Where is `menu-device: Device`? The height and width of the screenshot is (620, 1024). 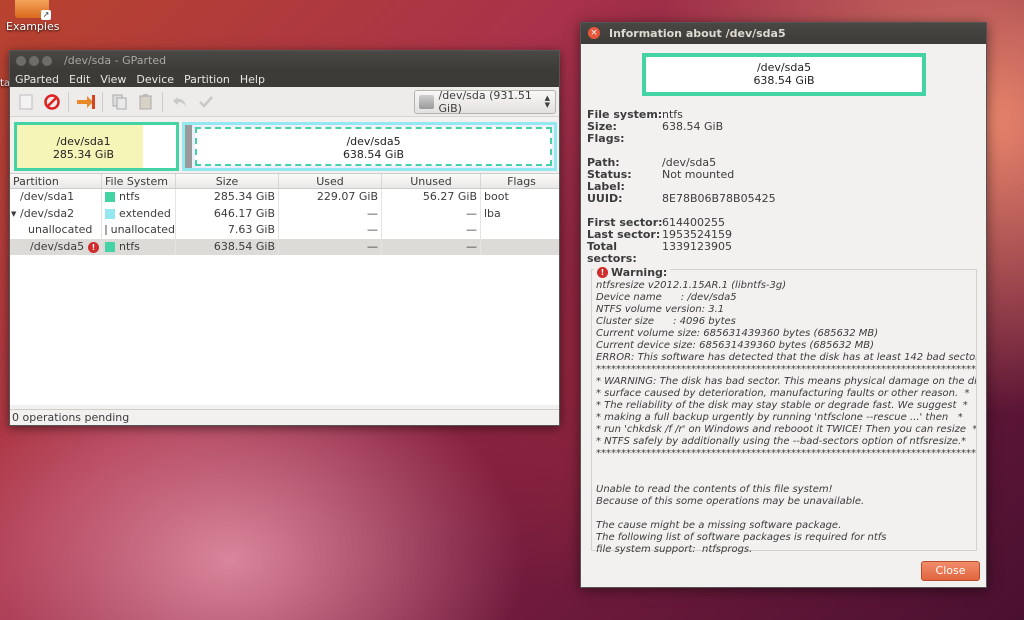 menu-device: Device is located at coordinates (155, 79).